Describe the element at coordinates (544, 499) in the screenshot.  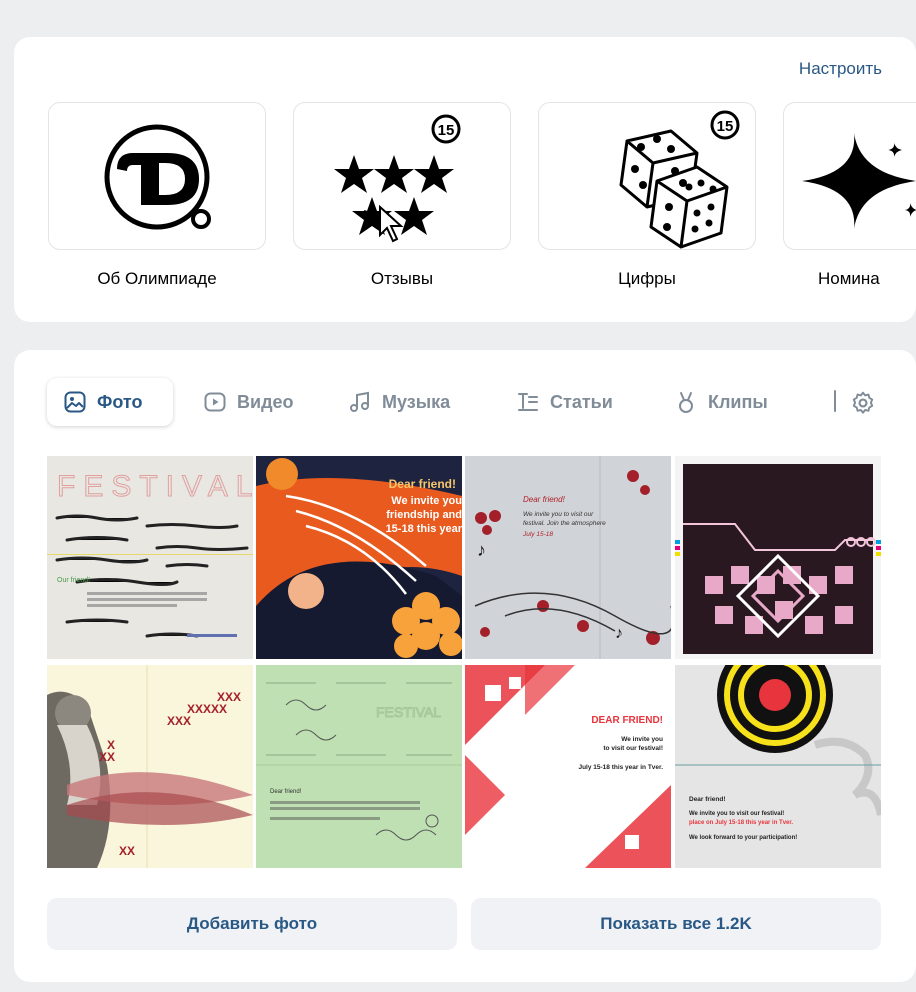
I see `photo-3-heading: Dear friend!` at that location.